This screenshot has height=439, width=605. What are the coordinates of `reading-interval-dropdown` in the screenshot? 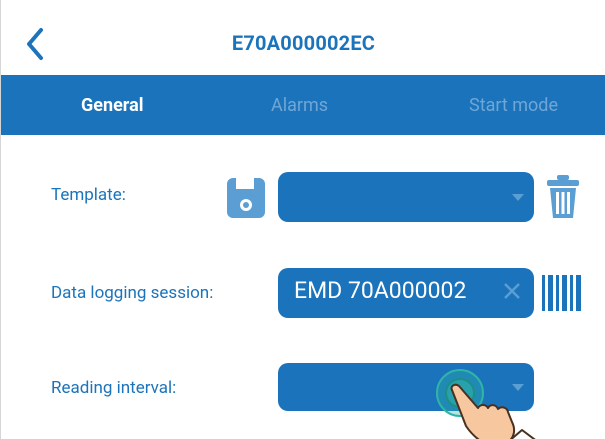 It's located at (406, 387).